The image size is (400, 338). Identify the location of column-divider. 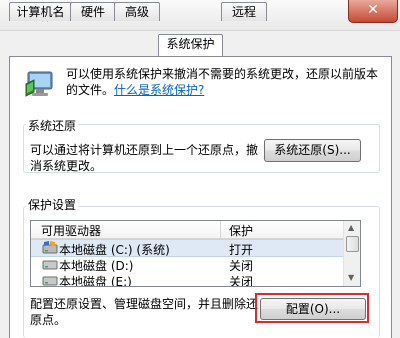
(220, 229).